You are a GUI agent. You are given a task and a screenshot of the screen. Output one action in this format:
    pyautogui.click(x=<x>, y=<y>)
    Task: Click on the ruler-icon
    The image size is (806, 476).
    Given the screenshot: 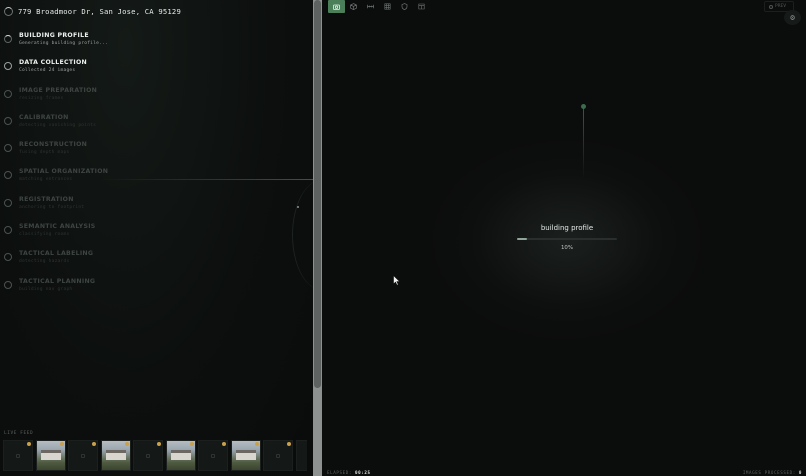 What is the action you would take?
    pyautogui.click(x=370, y=6)
    